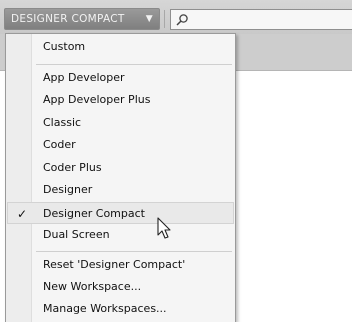 This screenshot has width=352, height=322. What do you see at coordinates (149, 19) in the screenshot?
I see `chevron-down-icon: ▼` at bounding box center [149, 19].